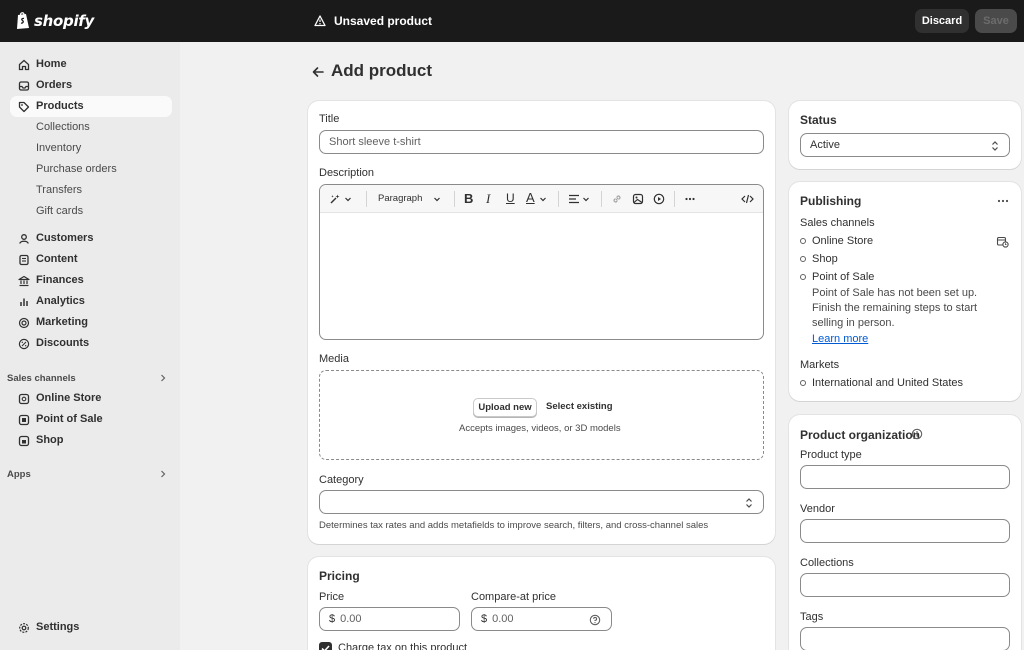 The image size is (1024, 650). What do you see at coordinates (541, 262) in the screenshot?
I see `description-editor: Paragraph B I U A` at bounding box center [541, 262].